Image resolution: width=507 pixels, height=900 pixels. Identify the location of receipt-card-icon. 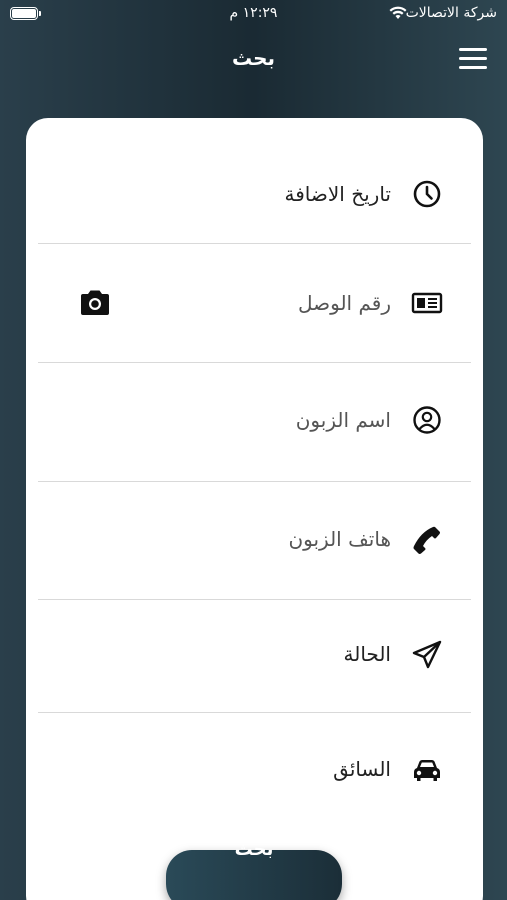
(427, 303).